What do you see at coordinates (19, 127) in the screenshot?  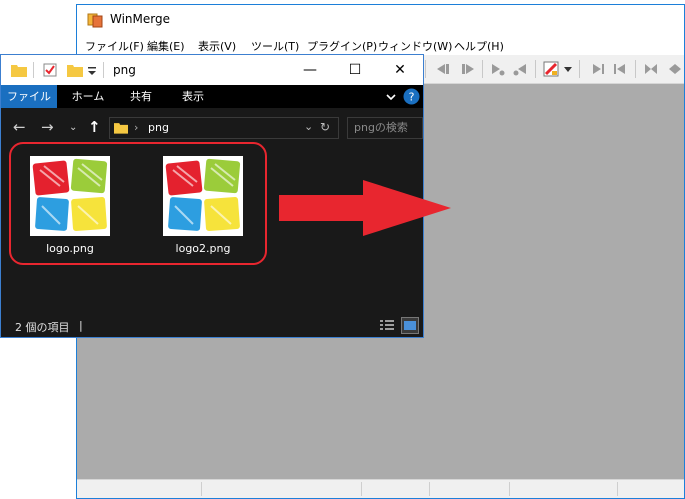 I see `back-arrow-icon: ←` at bounding box center [19, 127].